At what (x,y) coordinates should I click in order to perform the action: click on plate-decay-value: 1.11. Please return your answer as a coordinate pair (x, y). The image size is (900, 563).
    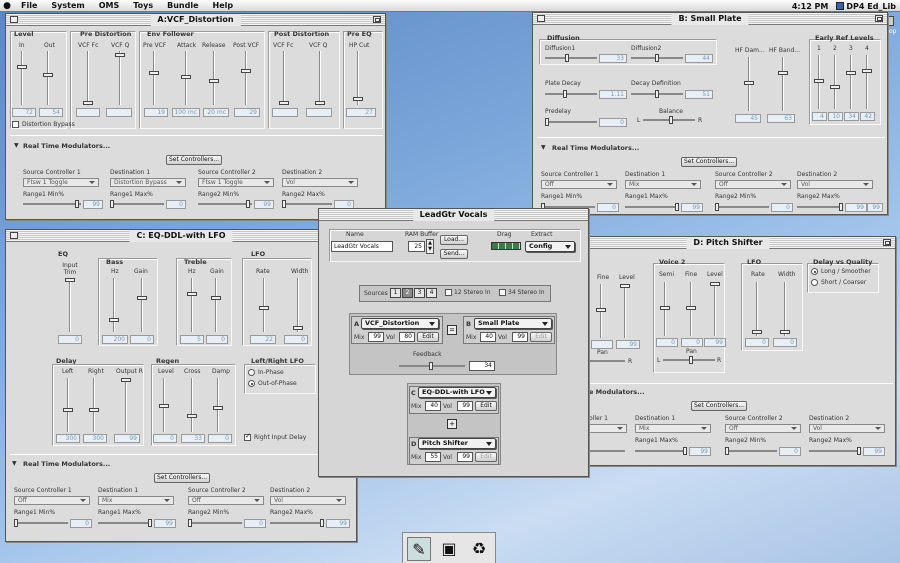
    Looking at the image, I should click on (613, 94).